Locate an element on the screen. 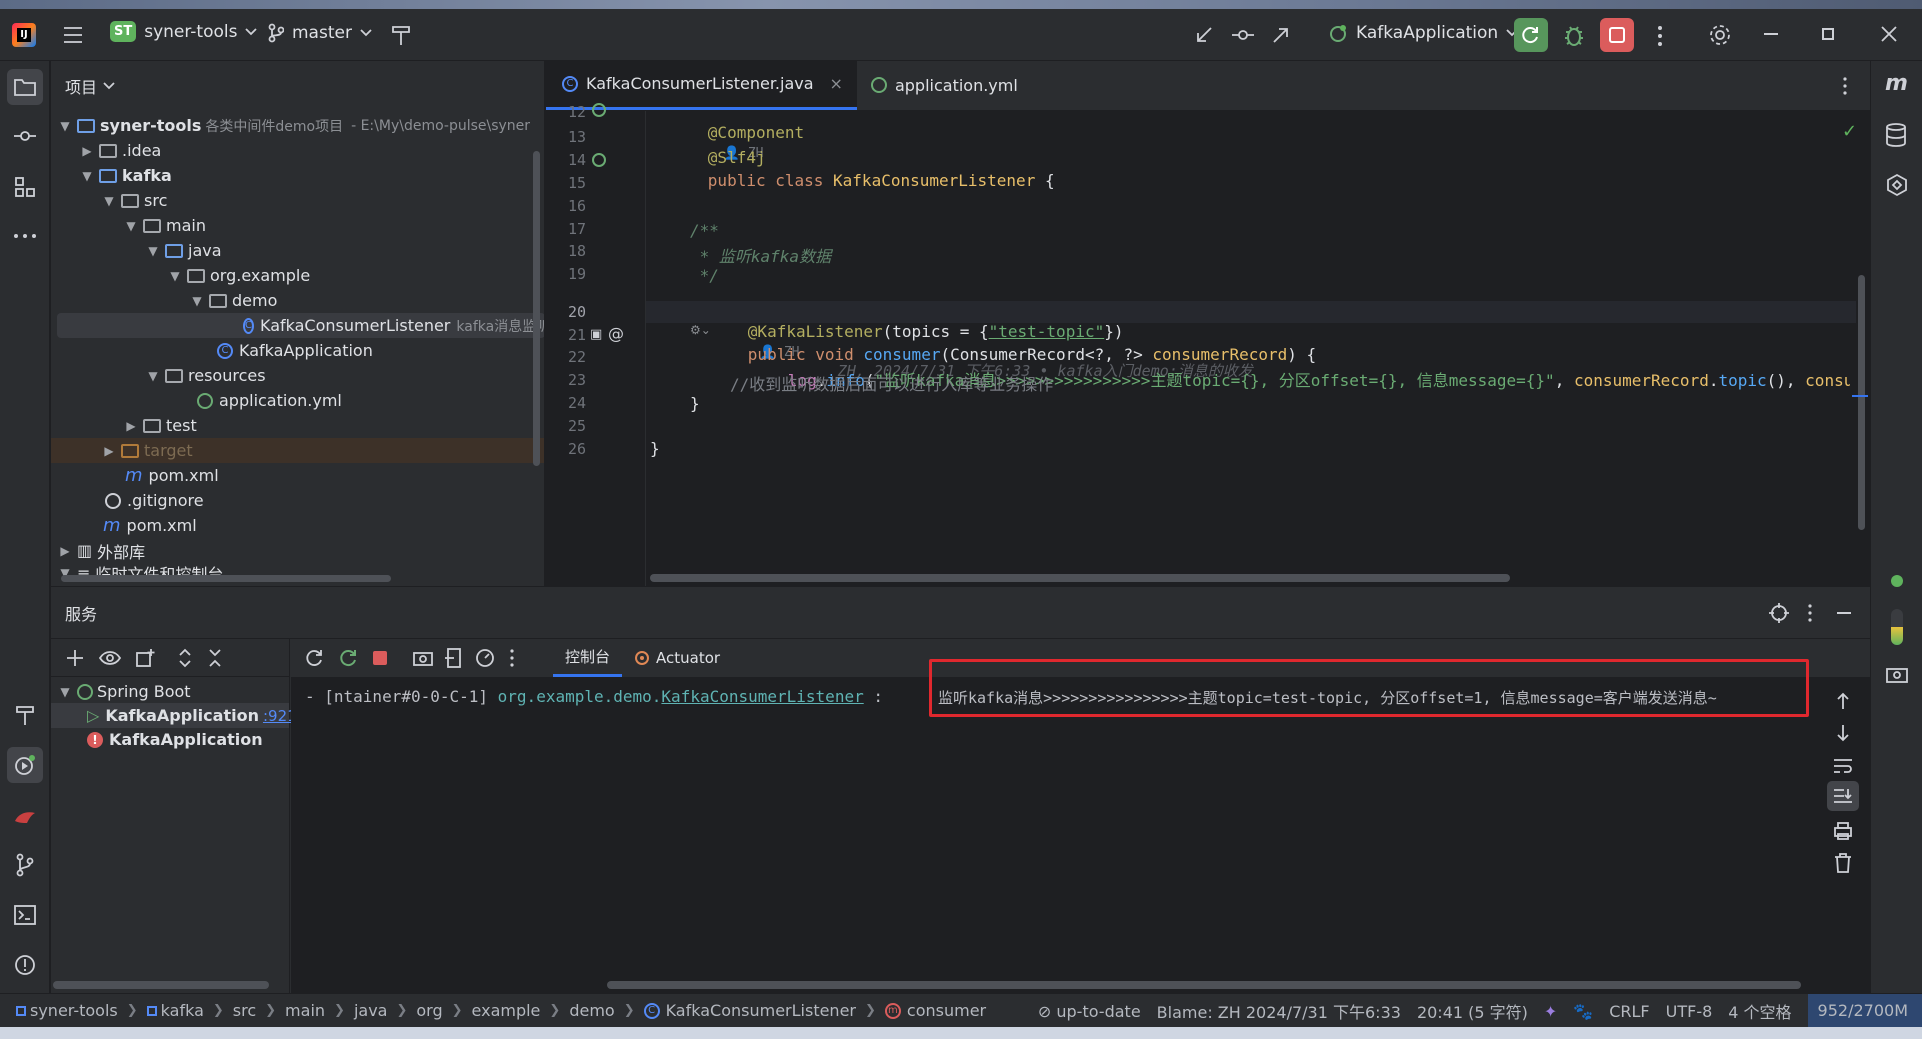 This screenshot has height=1039, width=1922. tree-node-kafka-consumer-listener: C KafkaConsumerListener kafka消息监听 (( is located at coordinates (300, 325).